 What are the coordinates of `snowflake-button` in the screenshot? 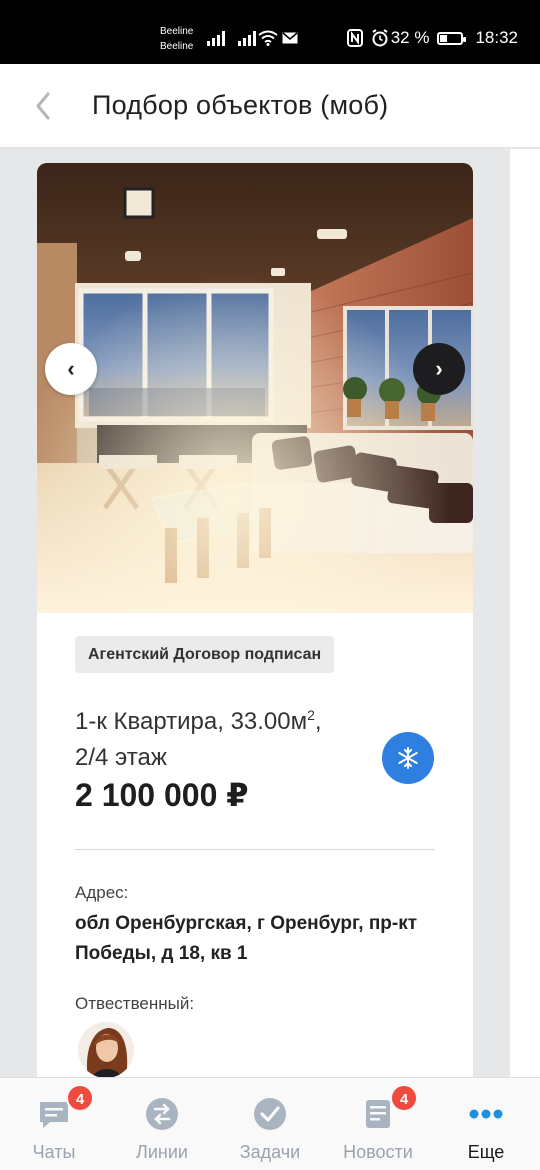 It's located at (408, 758).